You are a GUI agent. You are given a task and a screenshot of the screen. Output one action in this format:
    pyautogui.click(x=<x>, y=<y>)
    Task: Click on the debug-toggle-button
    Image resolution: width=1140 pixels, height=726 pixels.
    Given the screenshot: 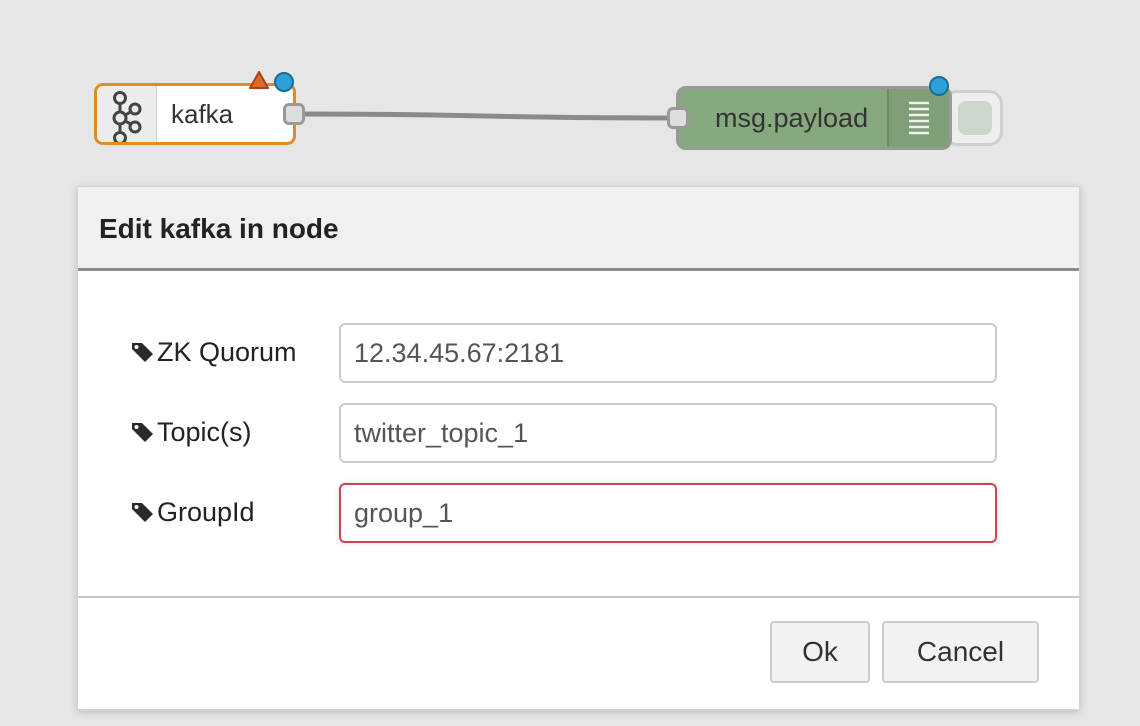 What is the action you would take?
    pyautogui.click(x=973, y=118)
    